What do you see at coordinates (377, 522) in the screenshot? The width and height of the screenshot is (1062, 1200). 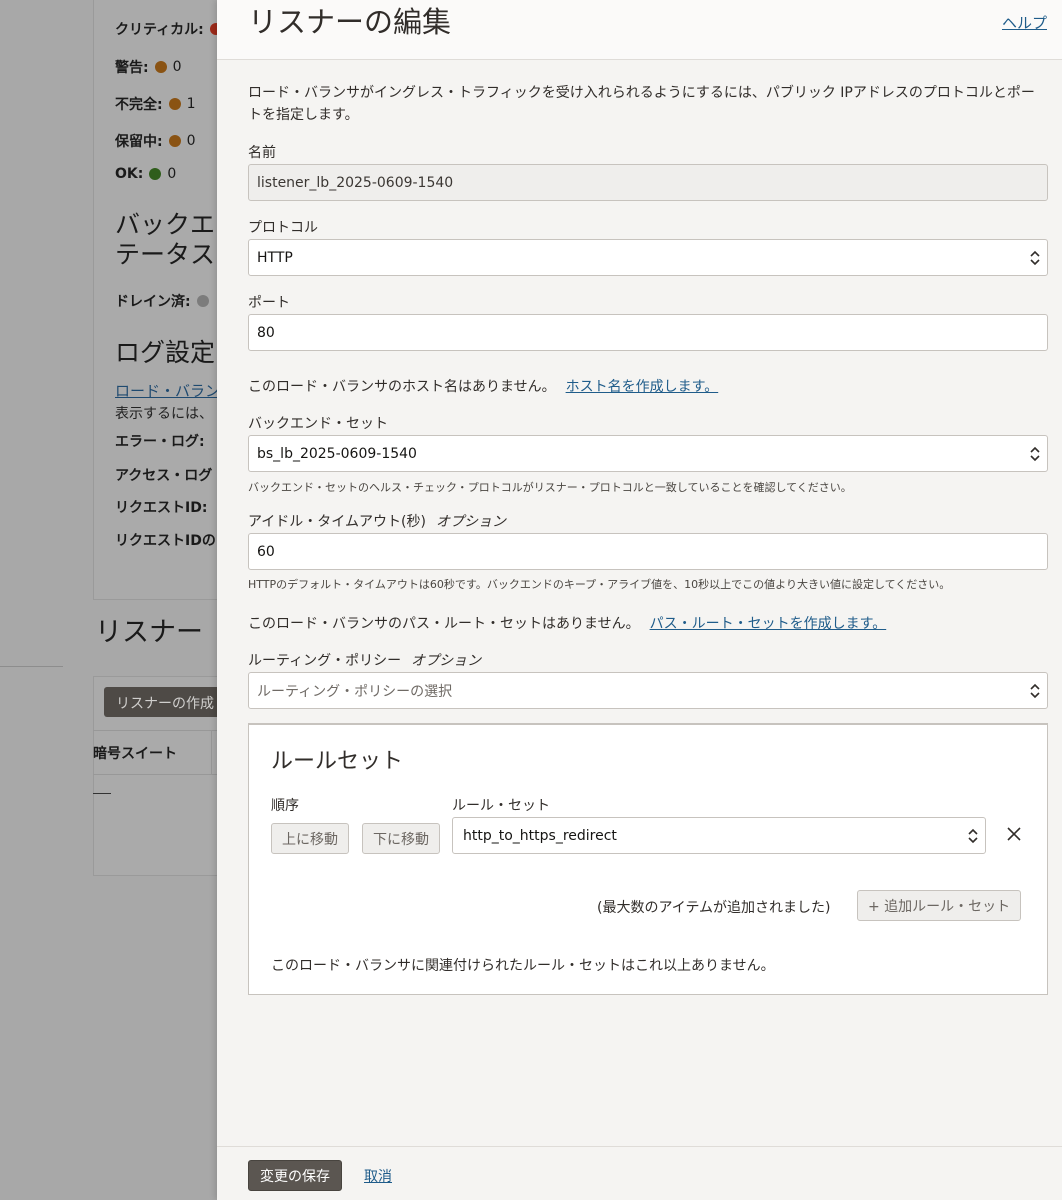 I see `idle-timeout-label: アイドル・タイムアウト(秒) オプション` at bounding box center [377, 522].